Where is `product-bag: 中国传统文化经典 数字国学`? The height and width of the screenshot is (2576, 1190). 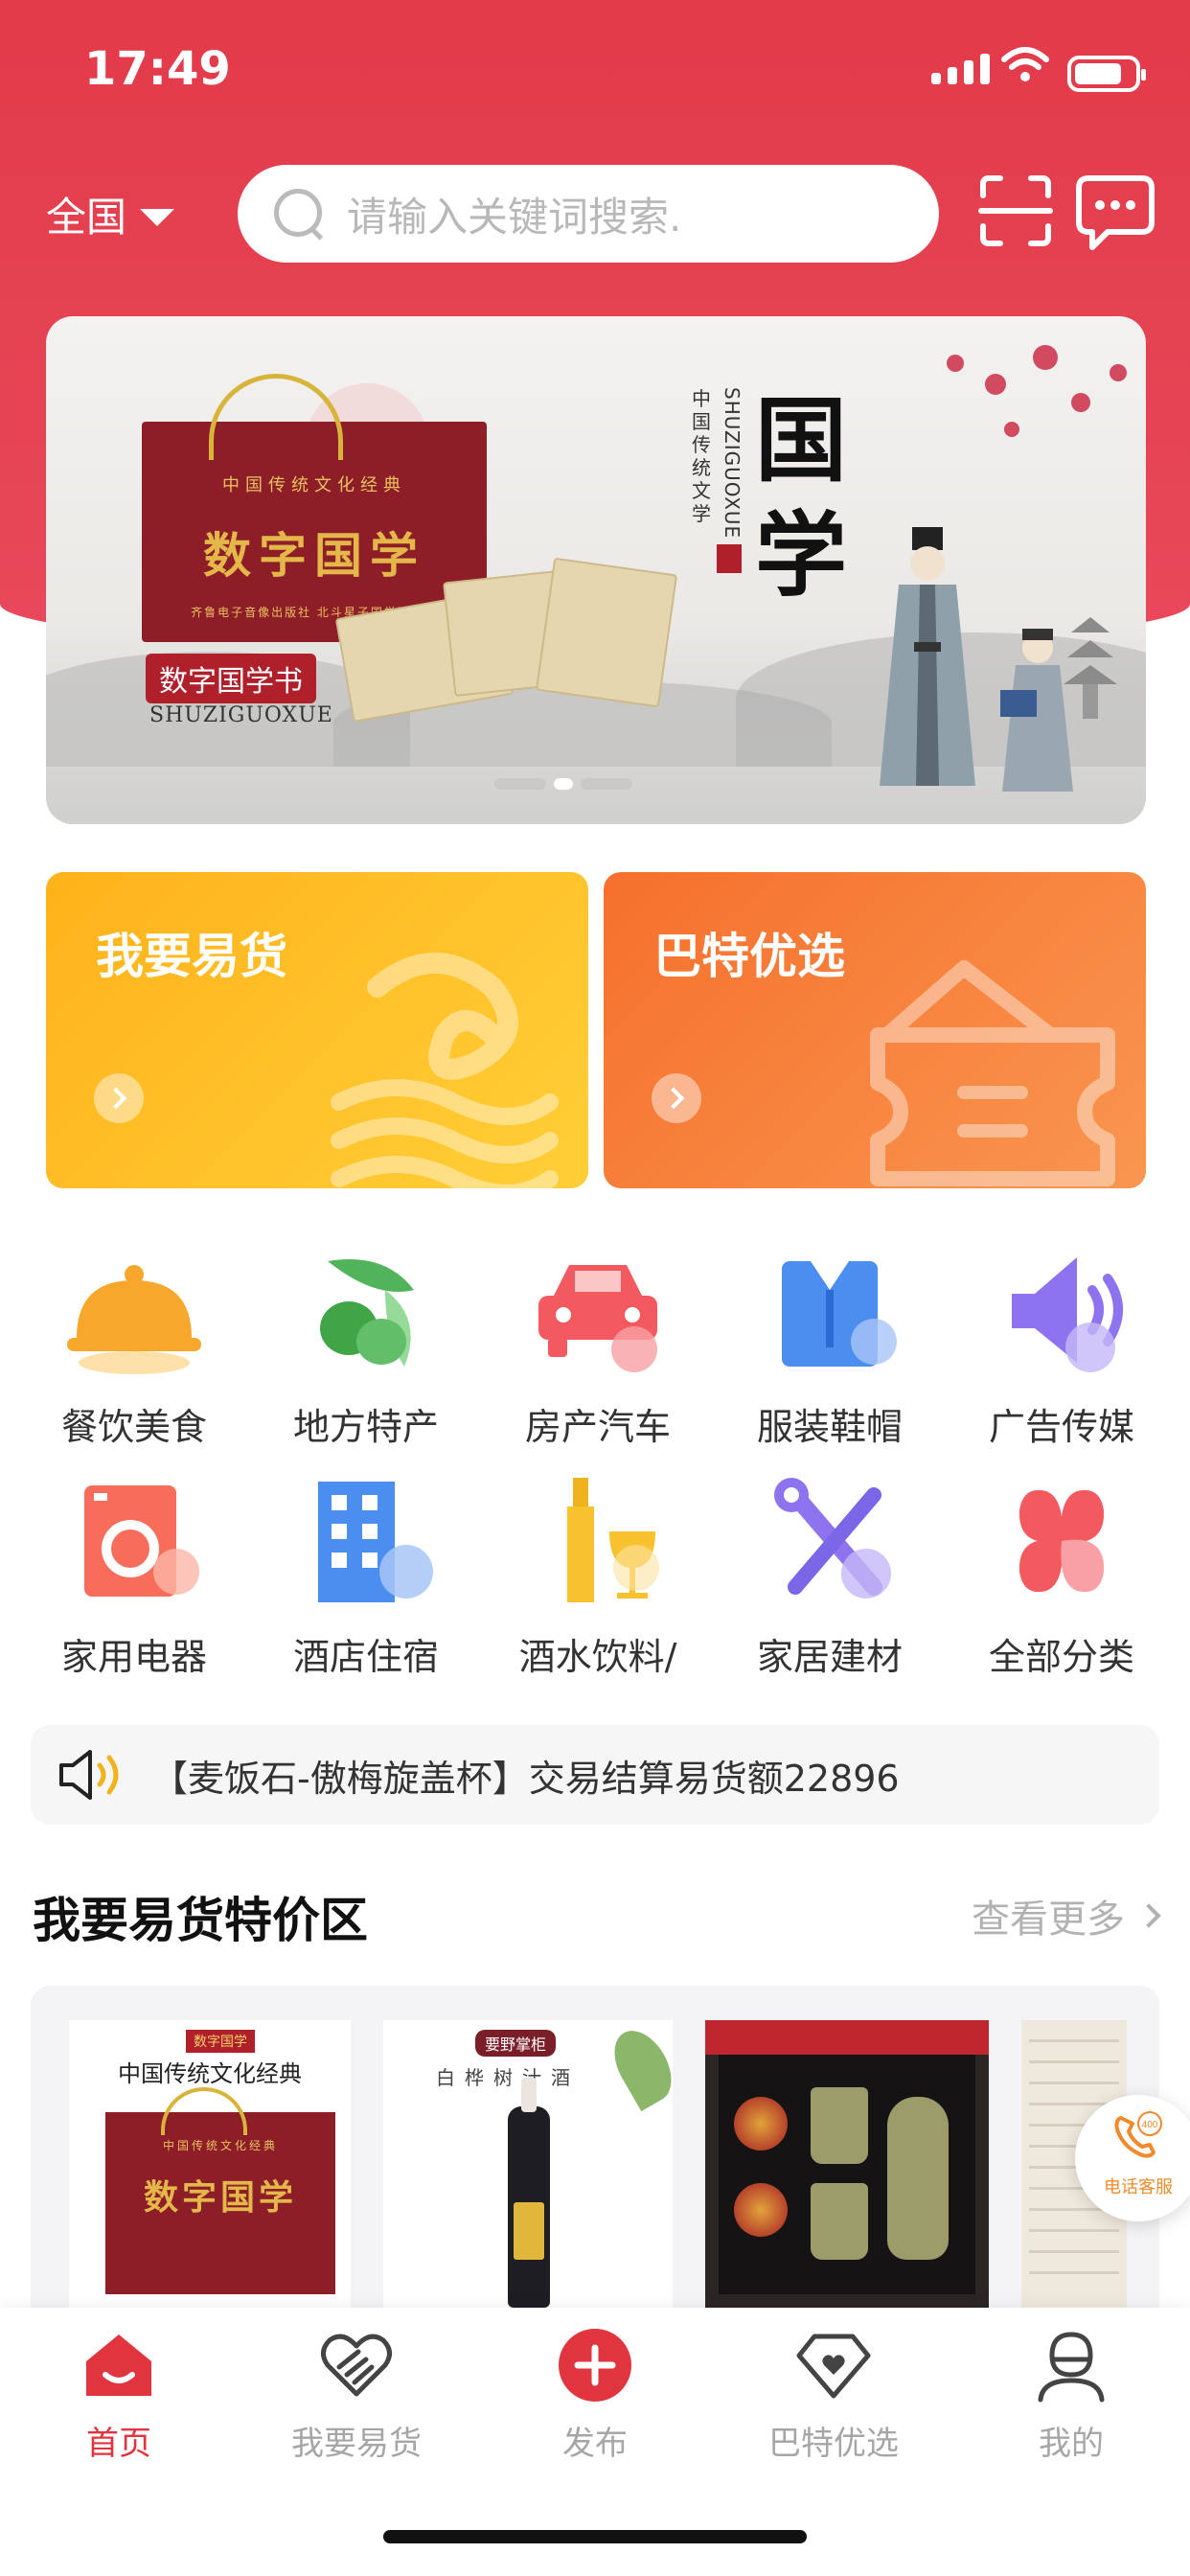
product-bag: 中国传统文化经典 数字国学 is located at coordinates (220, 2203).